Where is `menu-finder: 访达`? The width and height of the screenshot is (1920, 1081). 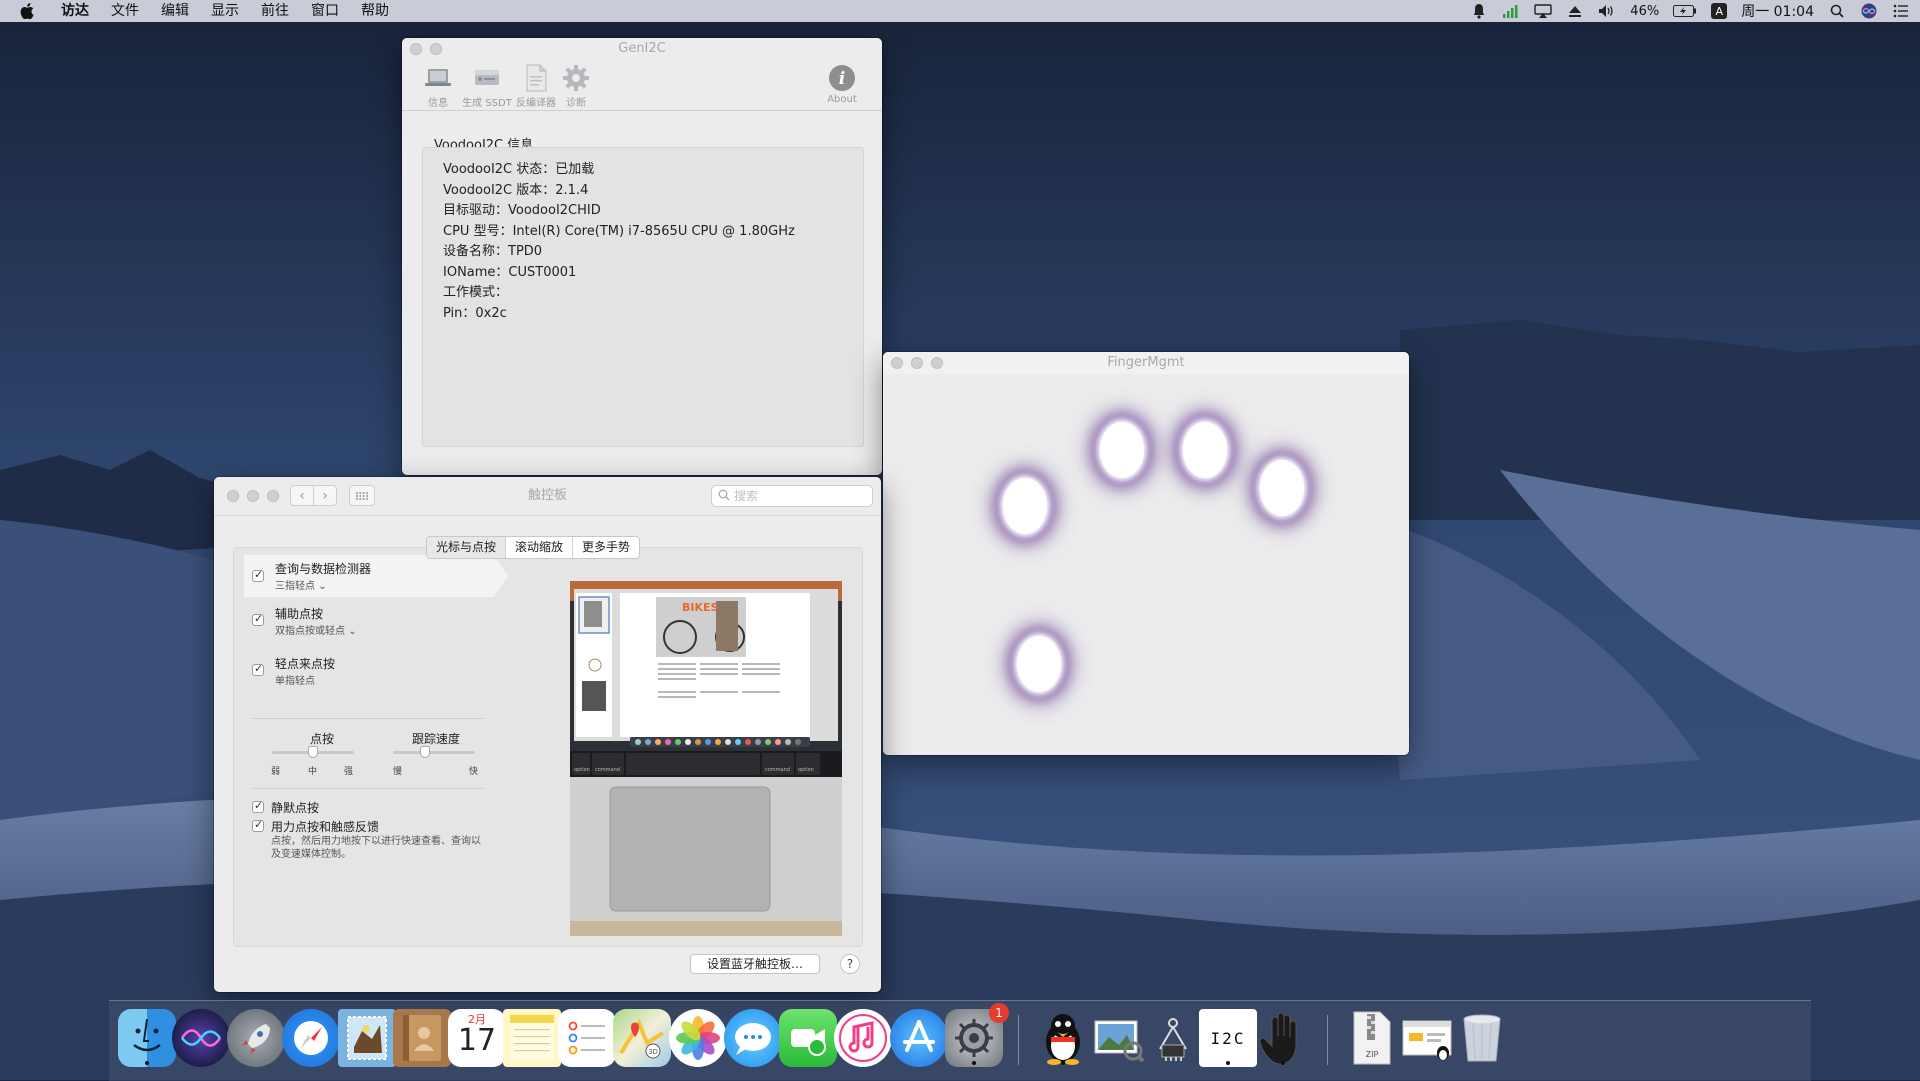 menu-finder: 访达 is located at coordinates (75, 11).